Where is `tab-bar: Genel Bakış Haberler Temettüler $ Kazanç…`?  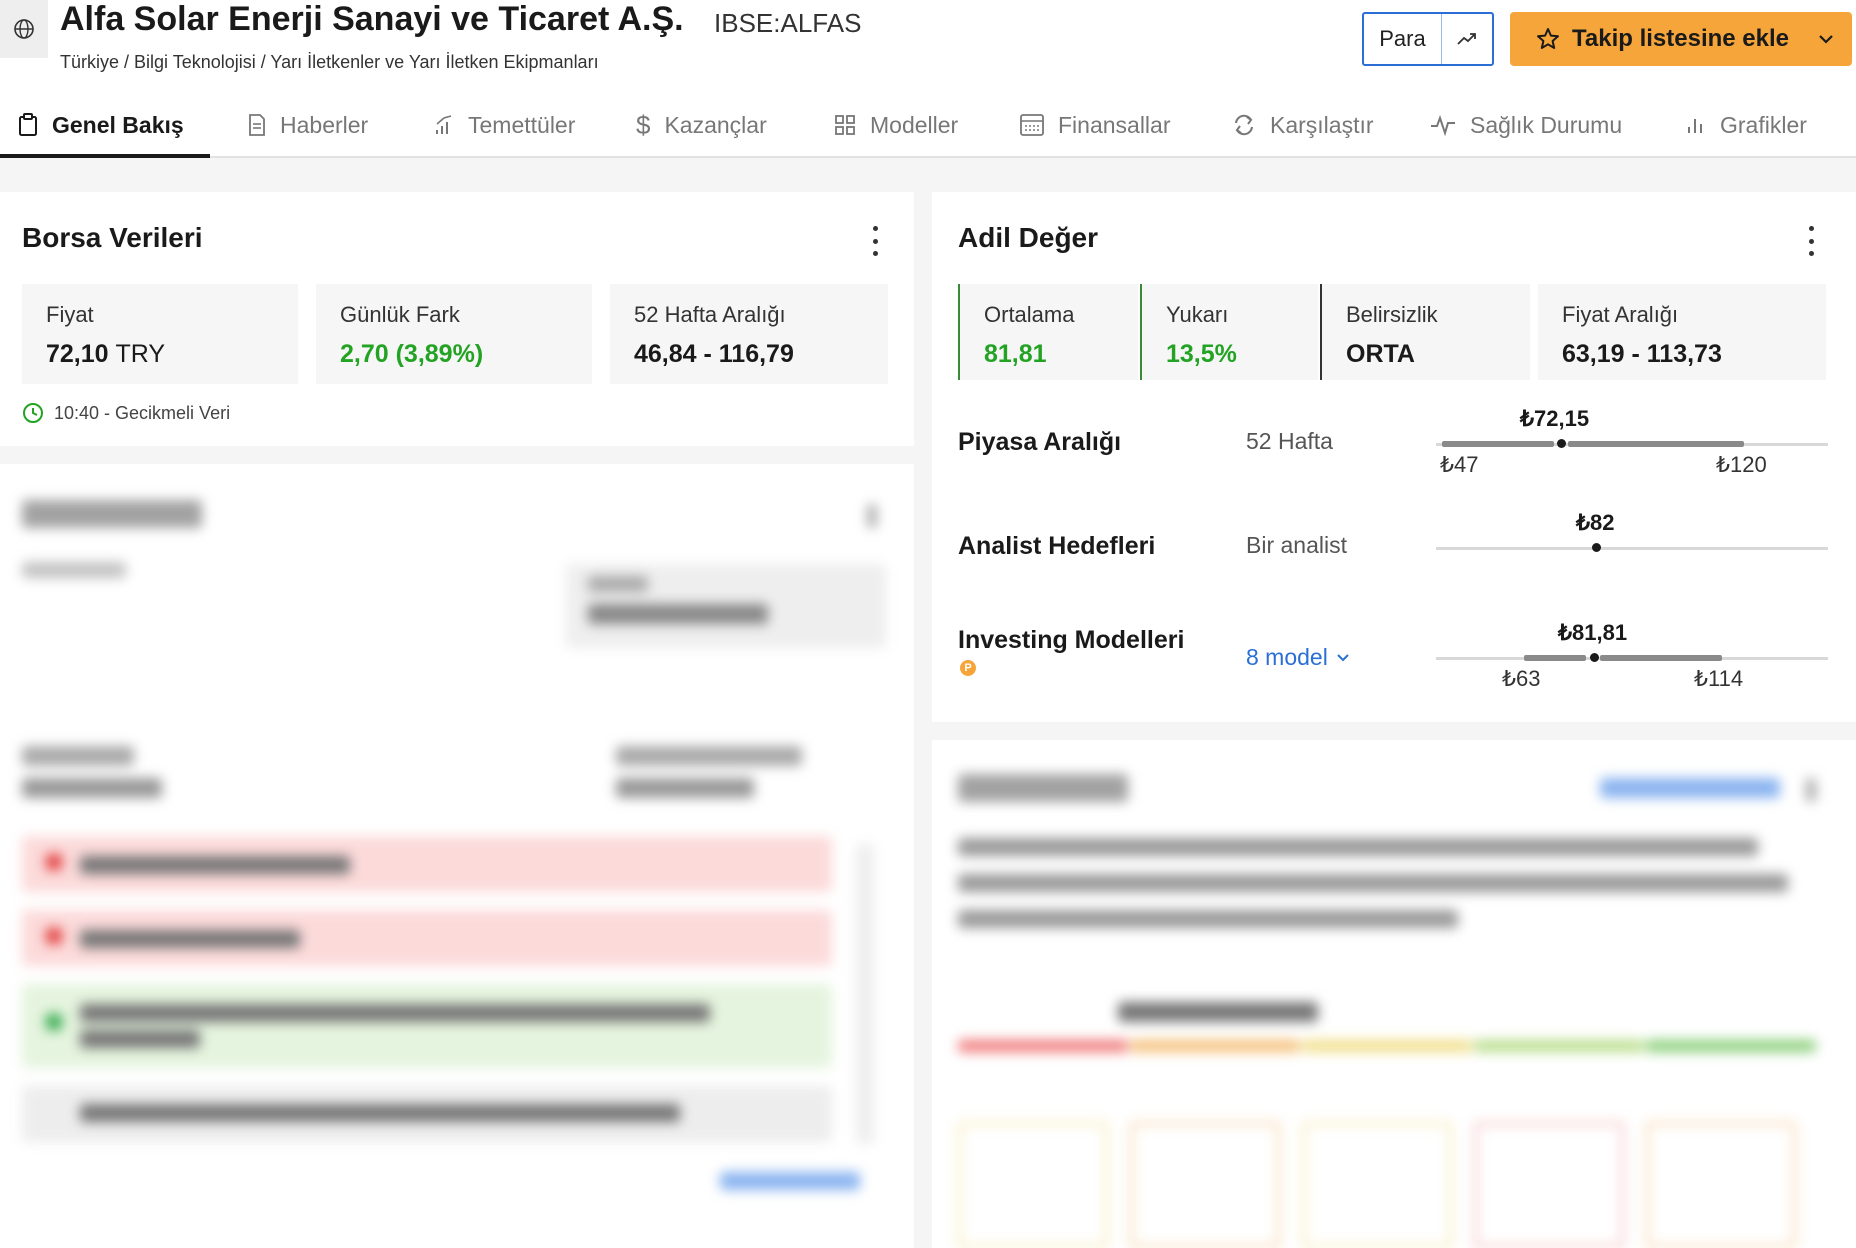
tab-bar: Genel Bakış Haberler Temettüler $ Kazanç… is located at coordinates (928, 125).